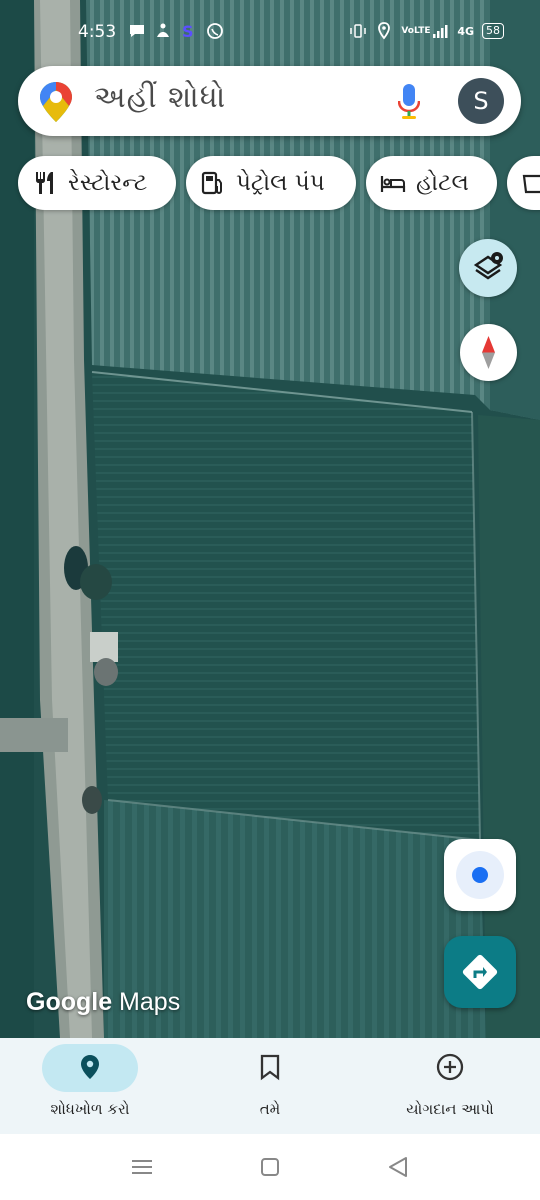 The height and width of the screenshot is (1200, 540). I want to click on nav-explore-label: શોધખોળ કરો, so click(90, 1109).